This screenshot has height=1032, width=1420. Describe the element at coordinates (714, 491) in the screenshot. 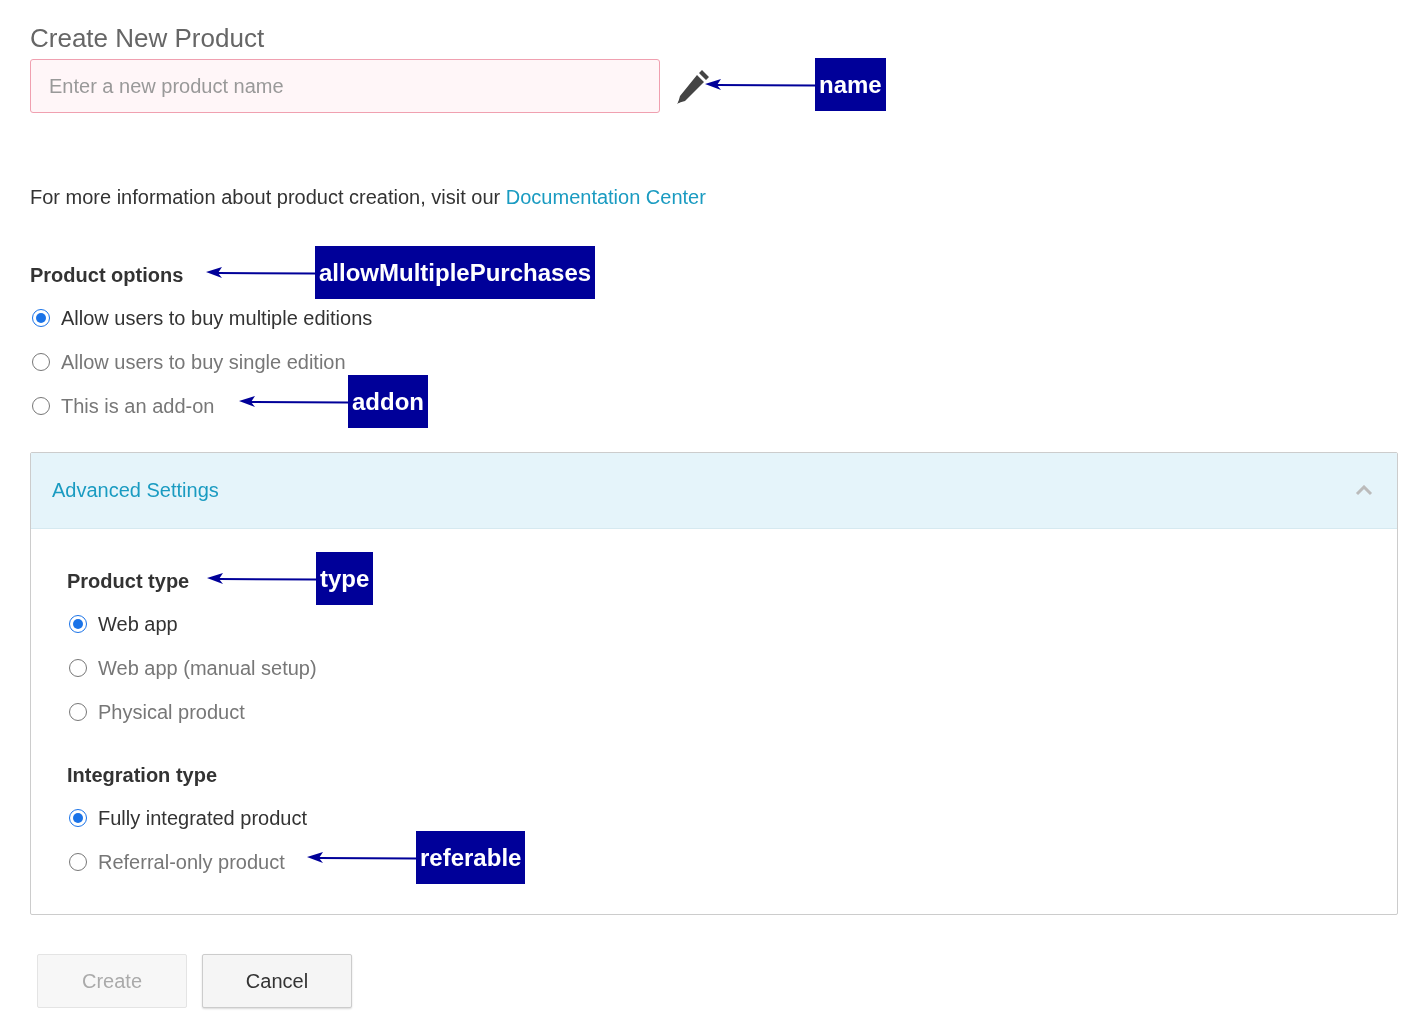

I see `advanced-settings-header: Advanced Settings` at that location.